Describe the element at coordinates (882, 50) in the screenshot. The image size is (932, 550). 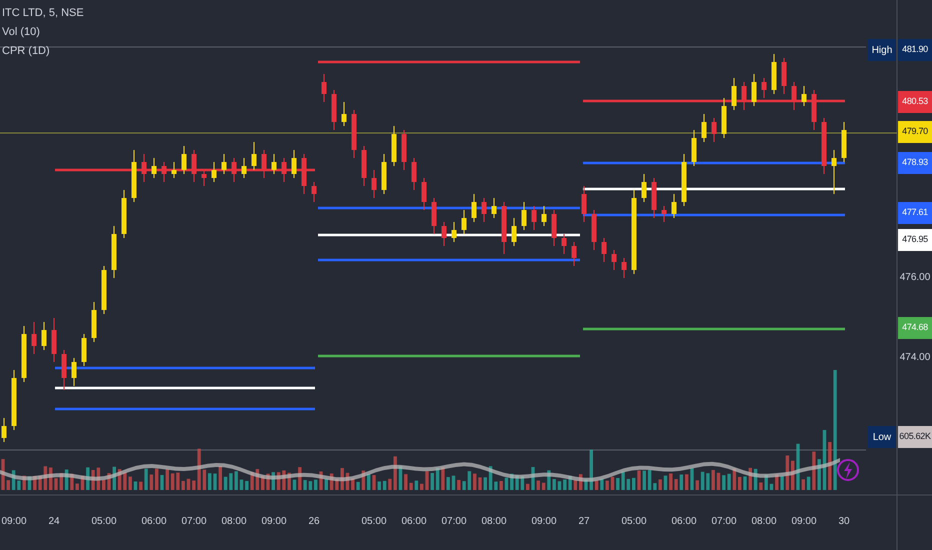
I see `marker-label: High` at that location.